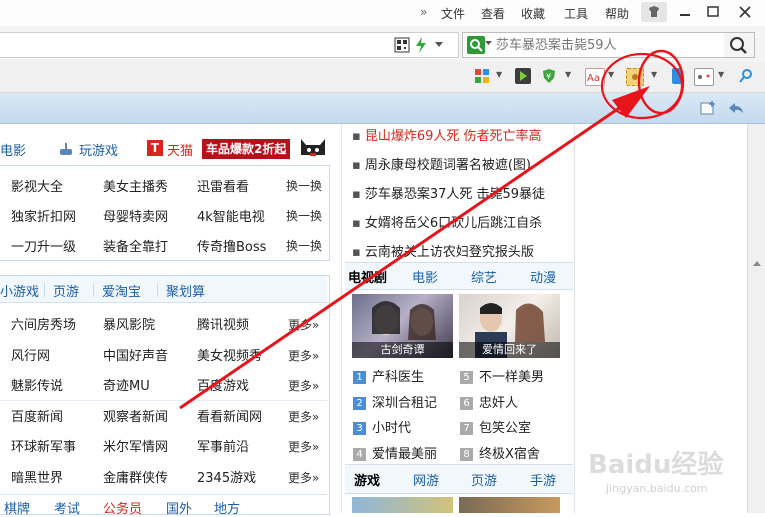  What do you see at coordinates (502, 375) in the screenshot?
I see `ranking-item: 5 不一样美男` at bounding box center [502, 375].